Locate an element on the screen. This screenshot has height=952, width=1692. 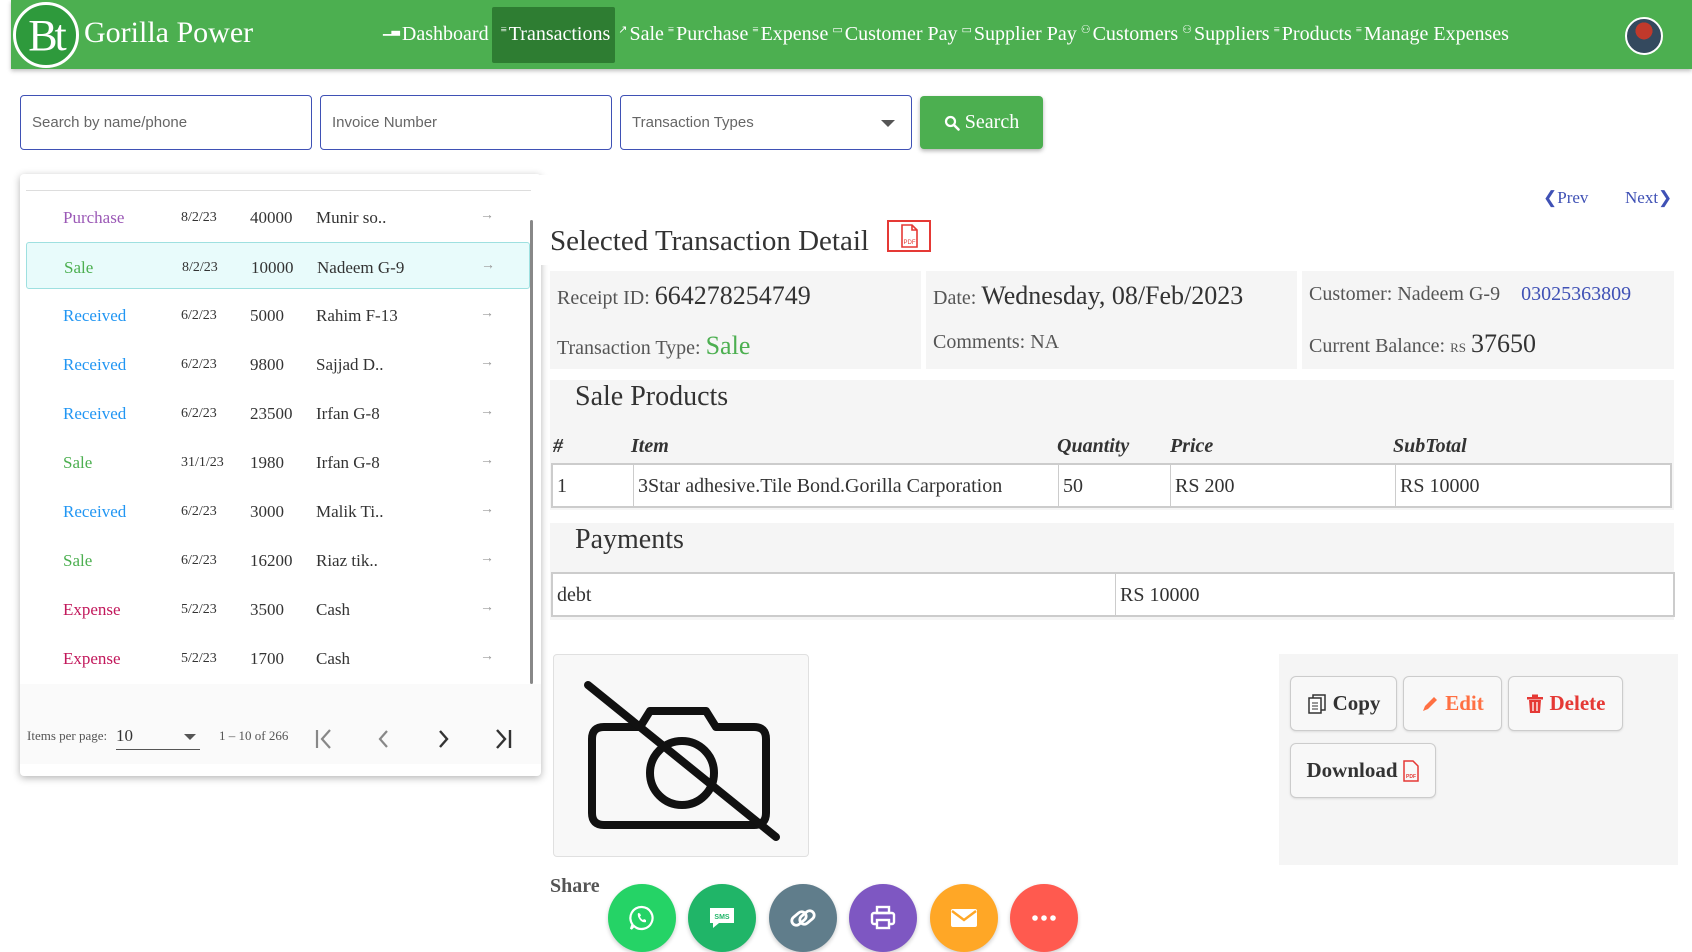
pdf-file-icon: PDF is located at coordinates (909, 236).